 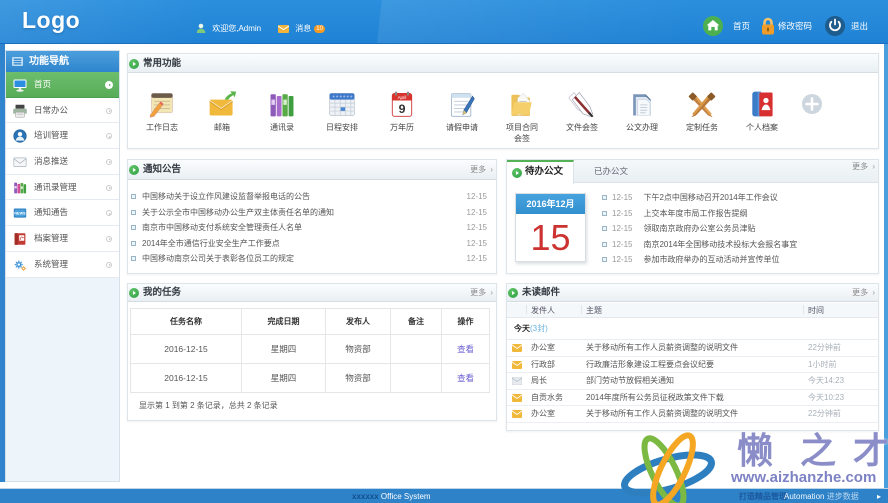 I want to click on svg-text: April, so click(x=402, y=97).